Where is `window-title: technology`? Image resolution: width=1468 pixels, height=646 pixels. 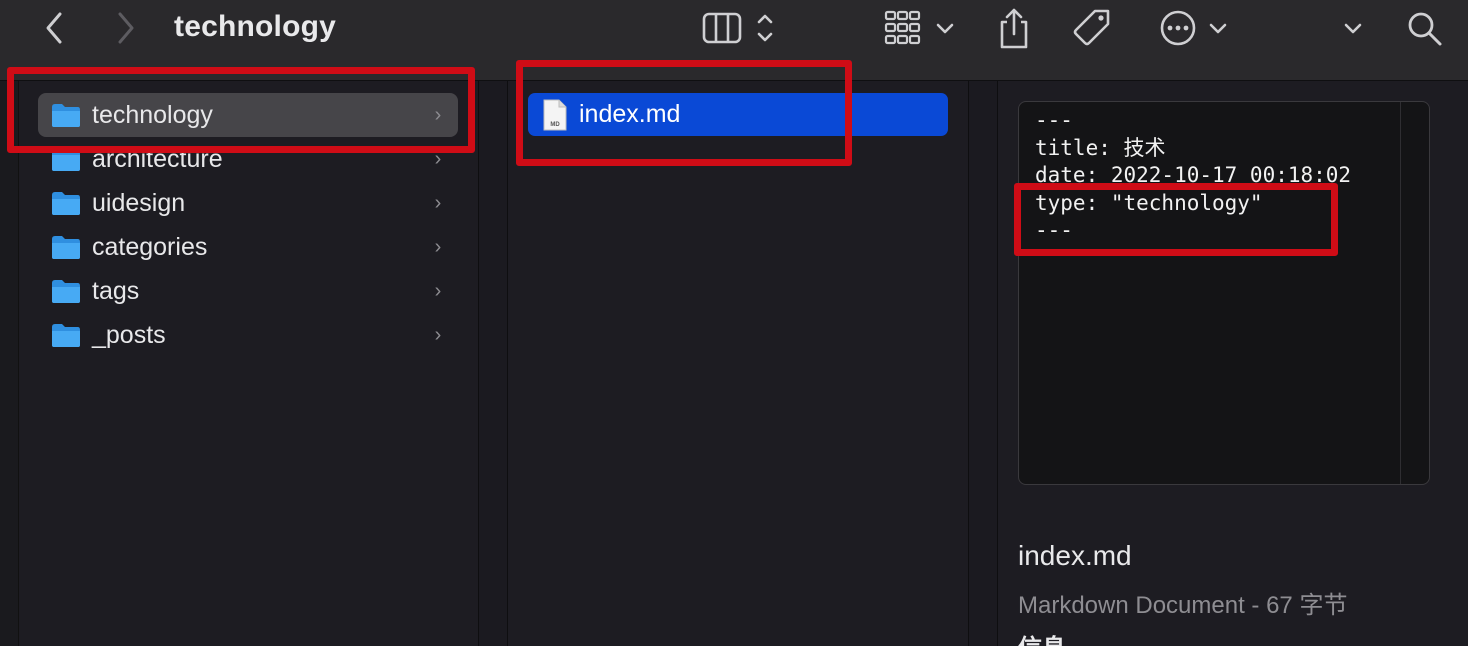 window-title: technology is located at coordinates (255, 26).